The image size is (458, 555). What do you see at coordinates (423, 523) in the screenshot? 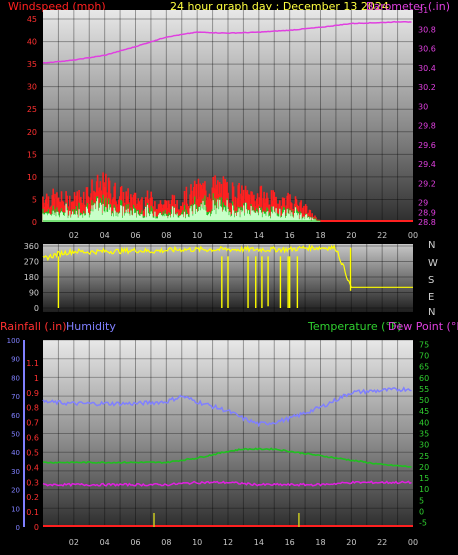
I see `y-tick-label-temp: -5` at bounding box center [423, 523].